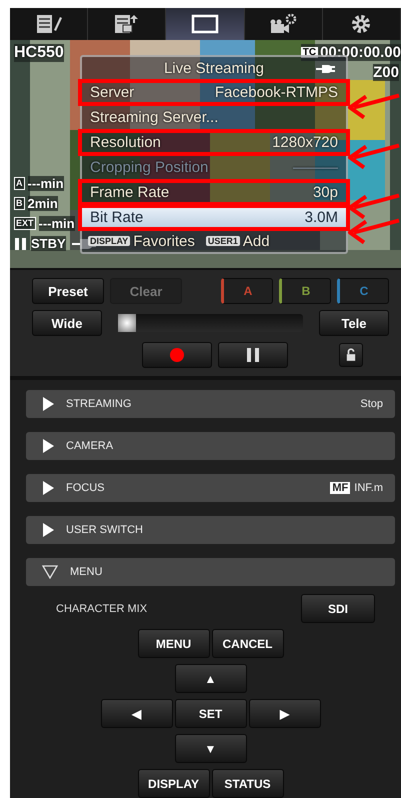  What do you see at coordinates (305, 291) in the screenshot?
I see `memory-button: B` at bounding box center [305, 291].